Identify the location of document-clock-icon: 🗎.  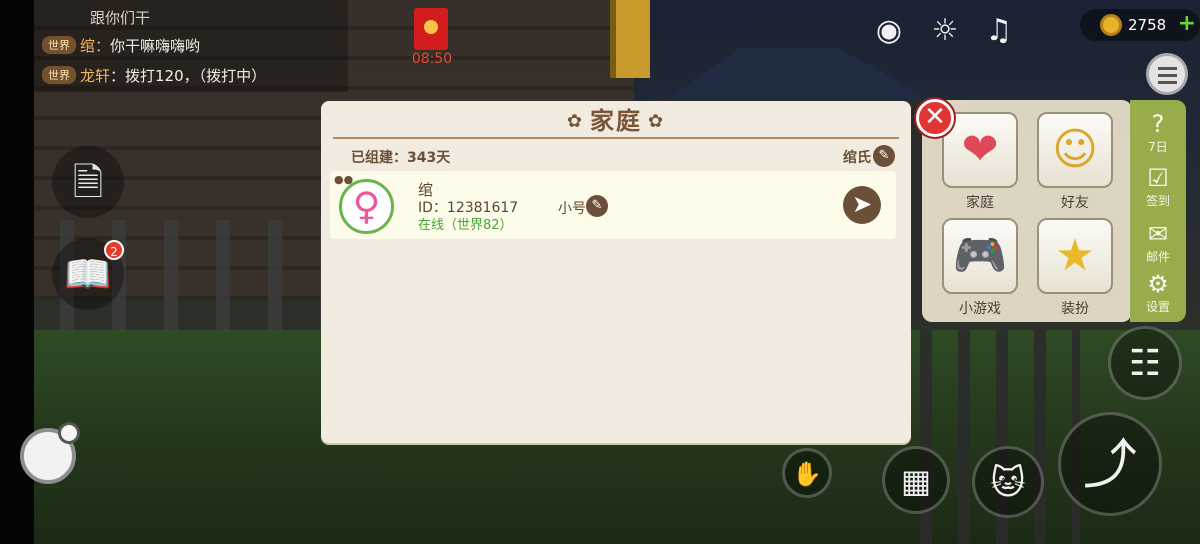
(88, 182).